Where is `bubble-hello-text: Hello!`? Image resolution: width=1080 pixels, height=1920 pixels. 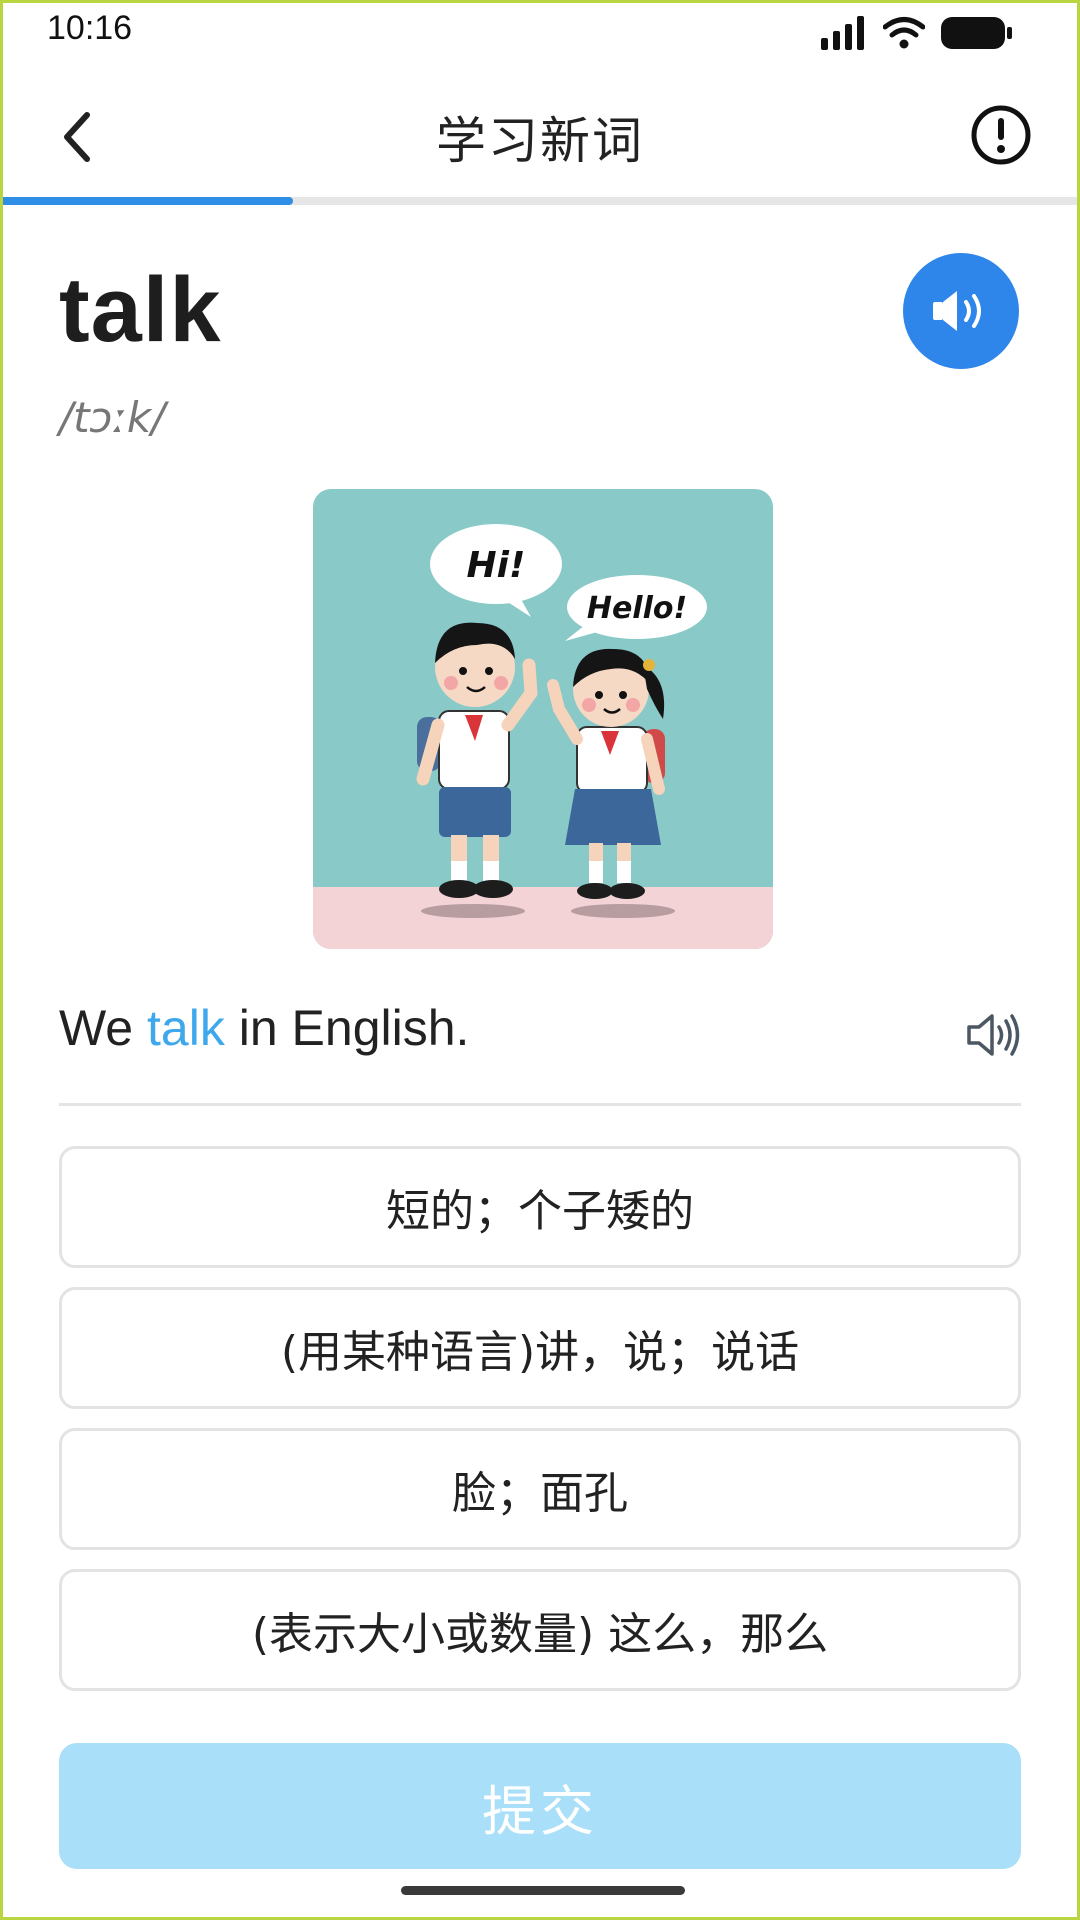 bubble-hello-text: Hello! is located at coordinates (637, 608).